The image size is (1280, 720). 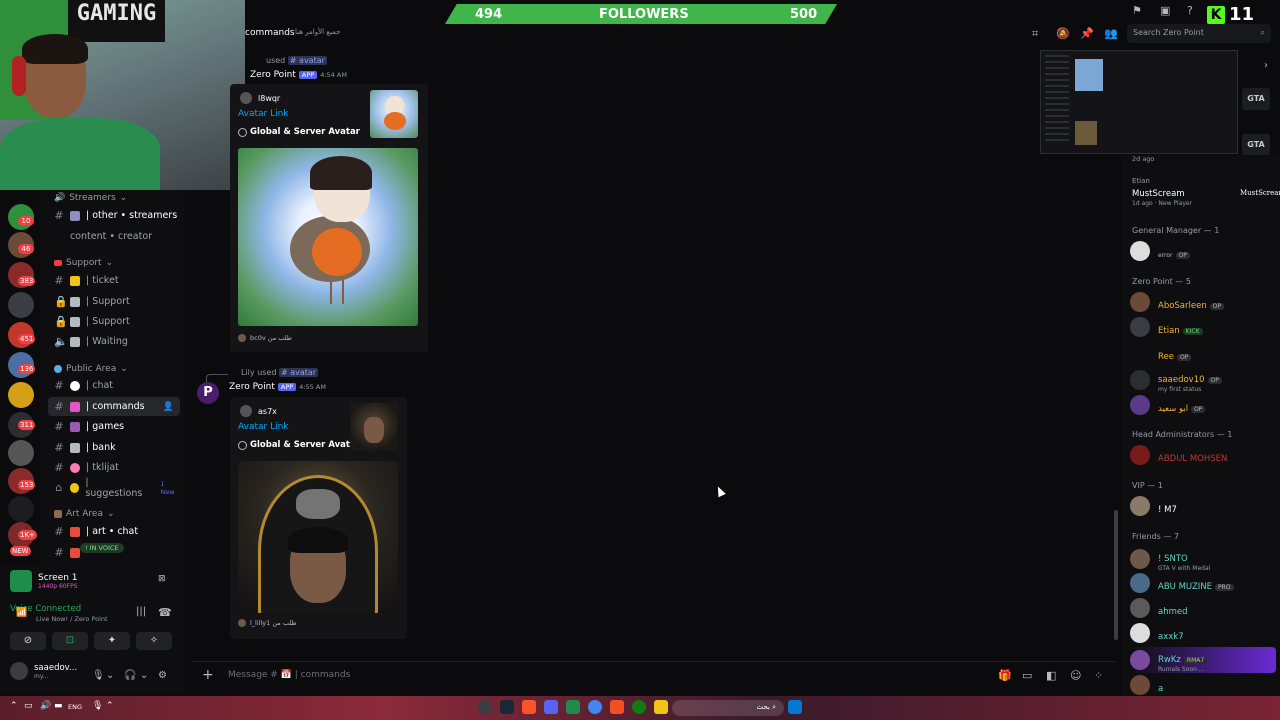 What do you see at coordinates (529, 707) in the screenshot?
I see `brave-icon` at bounding box center [529, 707].